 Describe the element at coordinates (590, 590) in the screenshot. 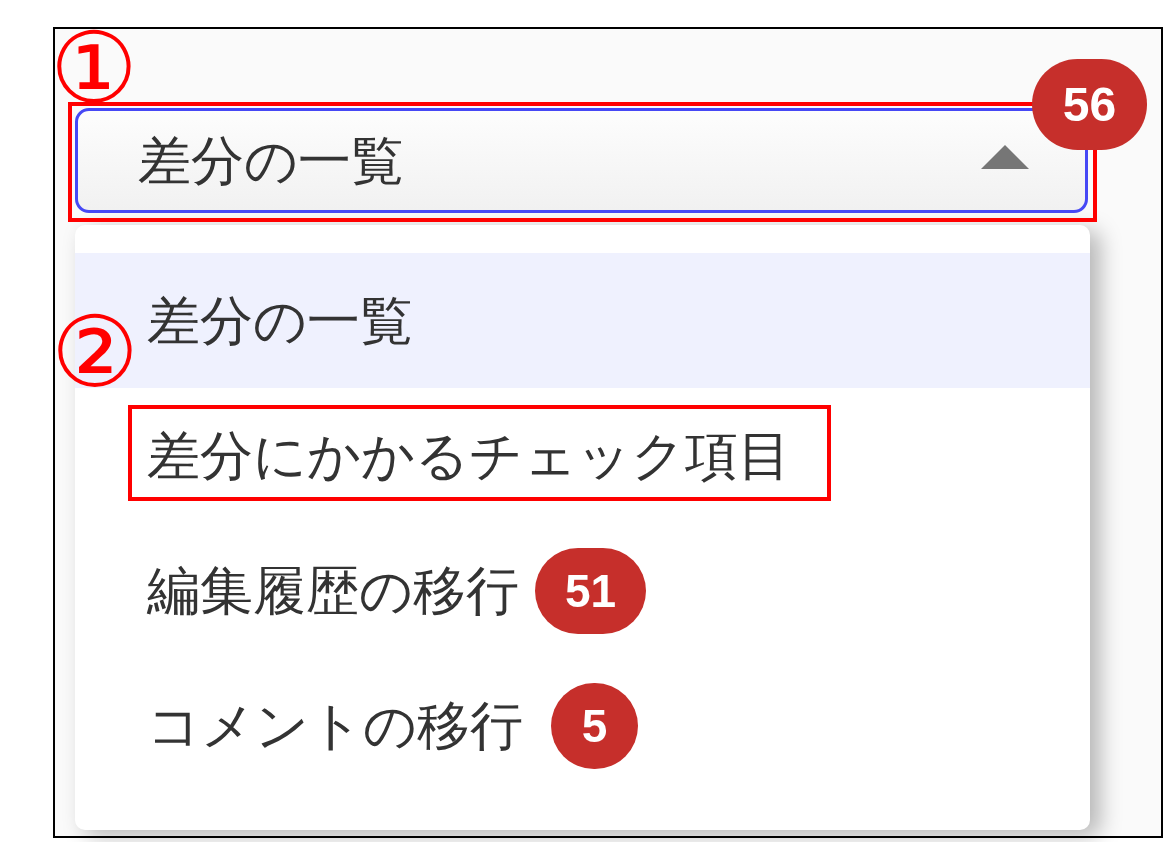

I see `count-badge: 51` at that location.